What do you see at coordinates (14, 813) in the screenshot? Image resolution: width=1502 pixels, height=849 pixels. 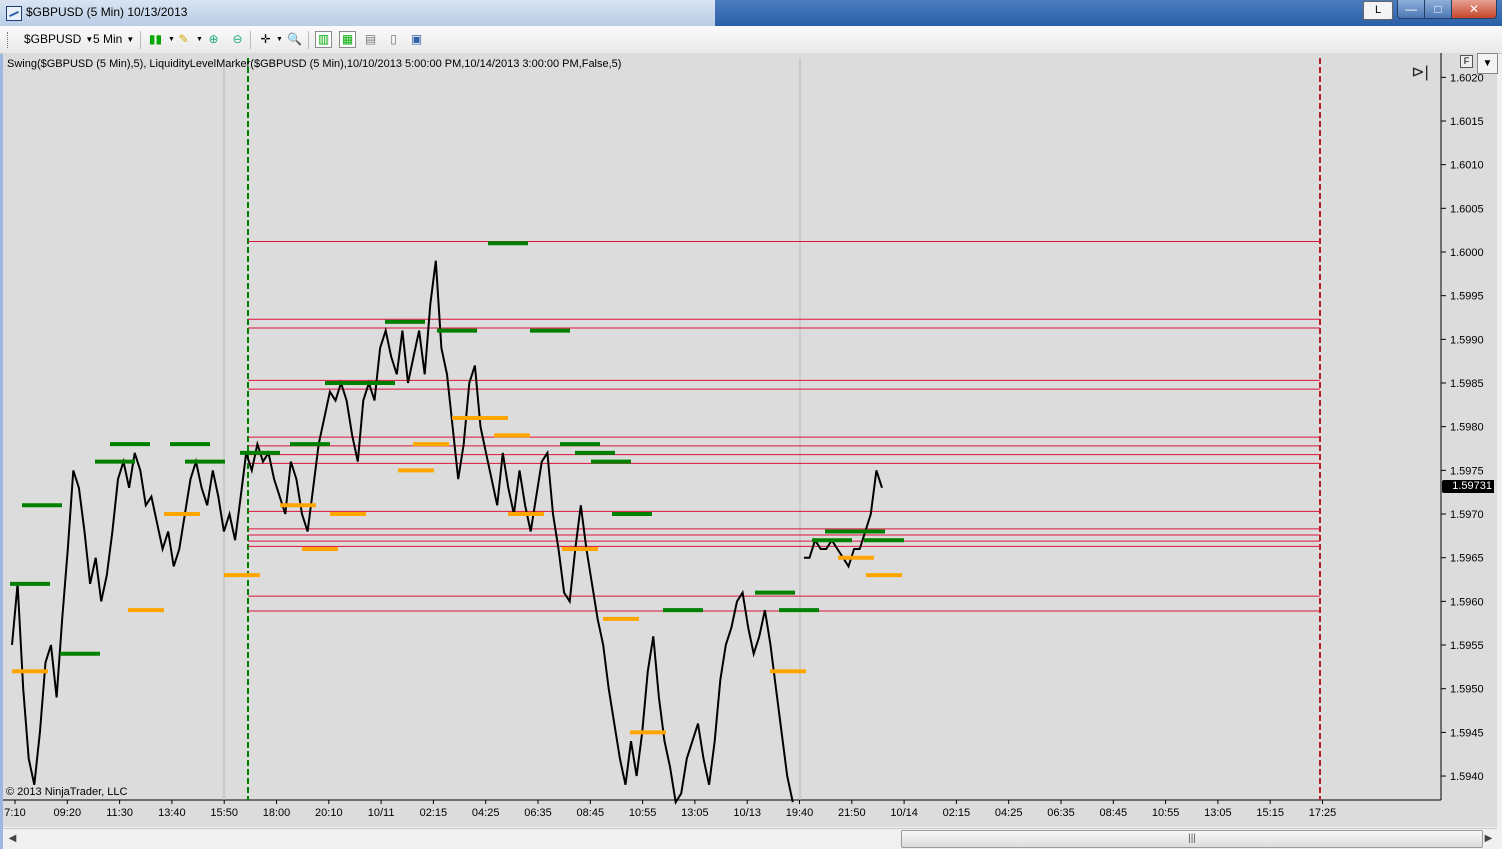 I see `x-tick-label: 7:10` at bounding box center [14, 813].